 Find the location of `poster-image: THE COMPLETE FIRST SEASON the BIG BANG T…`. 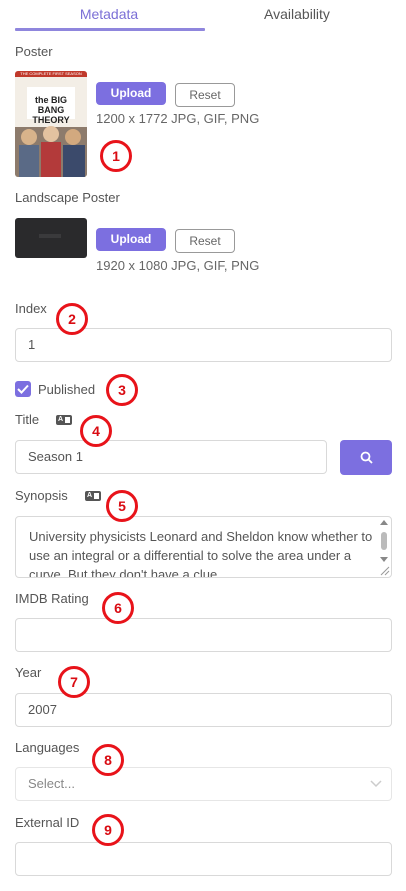

poster-image: THE COMPLETE FIRST SEASON the BIG BANG T… is located at coordinates (51, 124).